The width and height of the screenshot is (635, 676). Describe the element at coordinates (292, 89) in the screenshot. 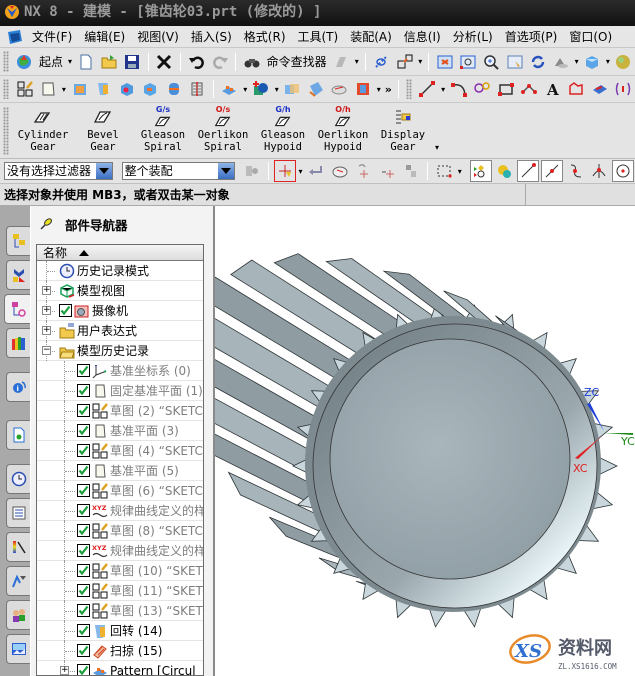

I see `block-icon` at that location.